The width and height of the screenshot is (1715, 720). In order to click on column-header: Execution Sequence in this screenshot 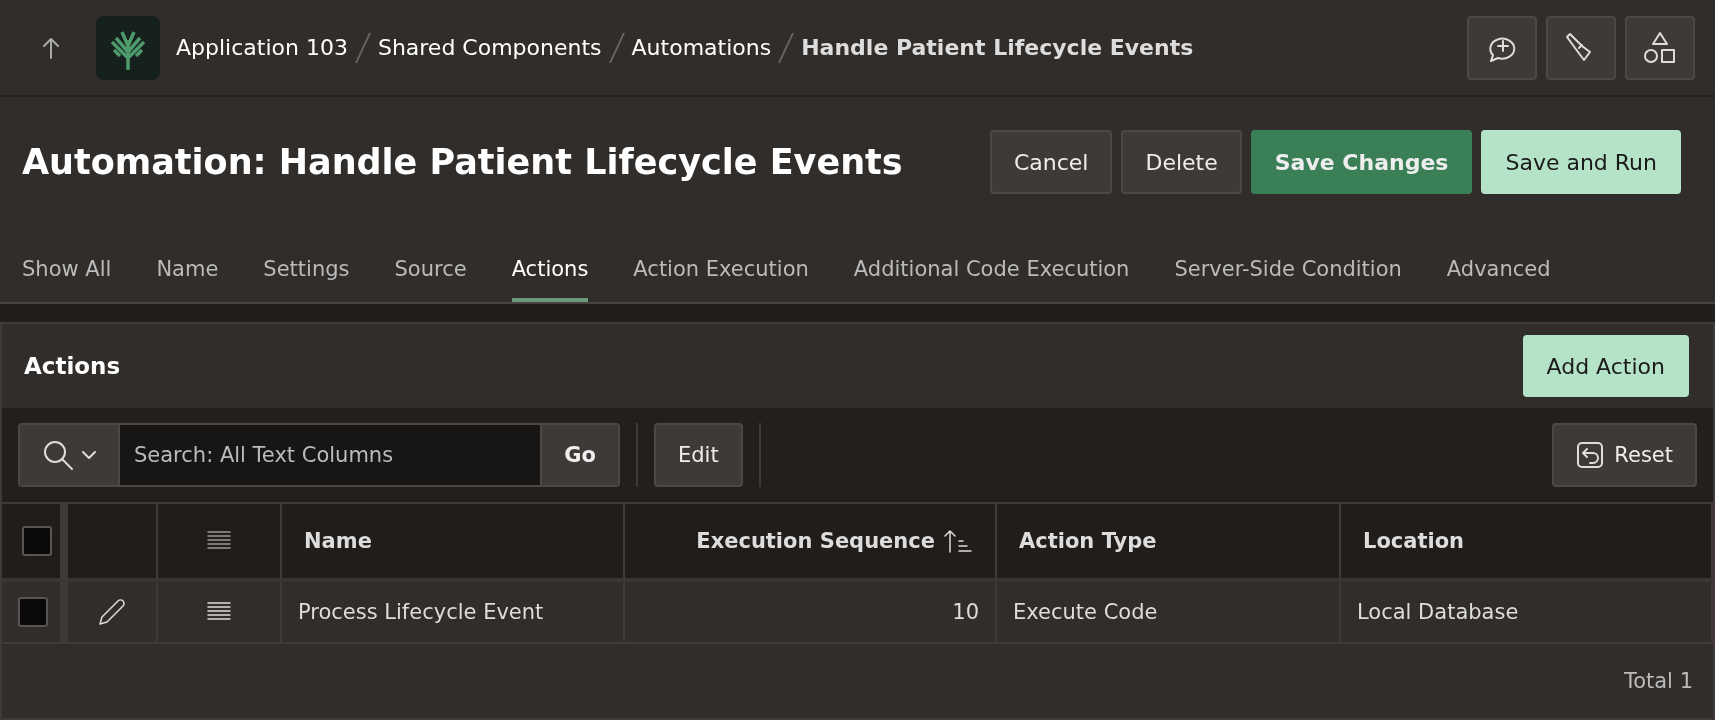, I will do `click(811, 543)`.